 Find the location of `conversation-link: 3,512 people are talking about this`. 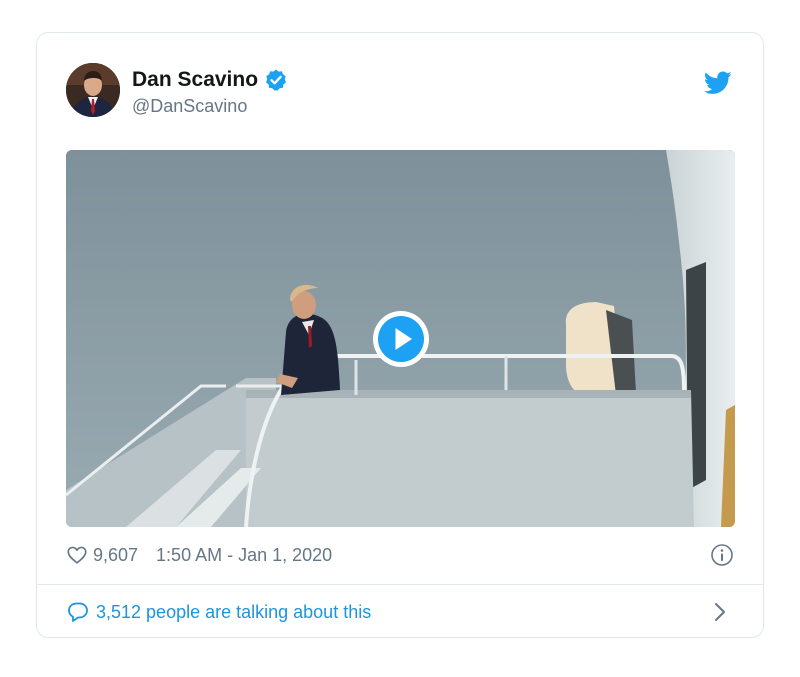

conversation-link: 3,512 people are talking about this is located at coordinates (400, 612).